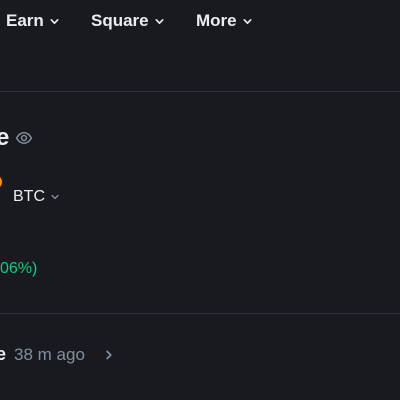 Image resolution: width=400 pixels, height=400 pixels. I want to click on nav-more-label: More, so click(216, 20).